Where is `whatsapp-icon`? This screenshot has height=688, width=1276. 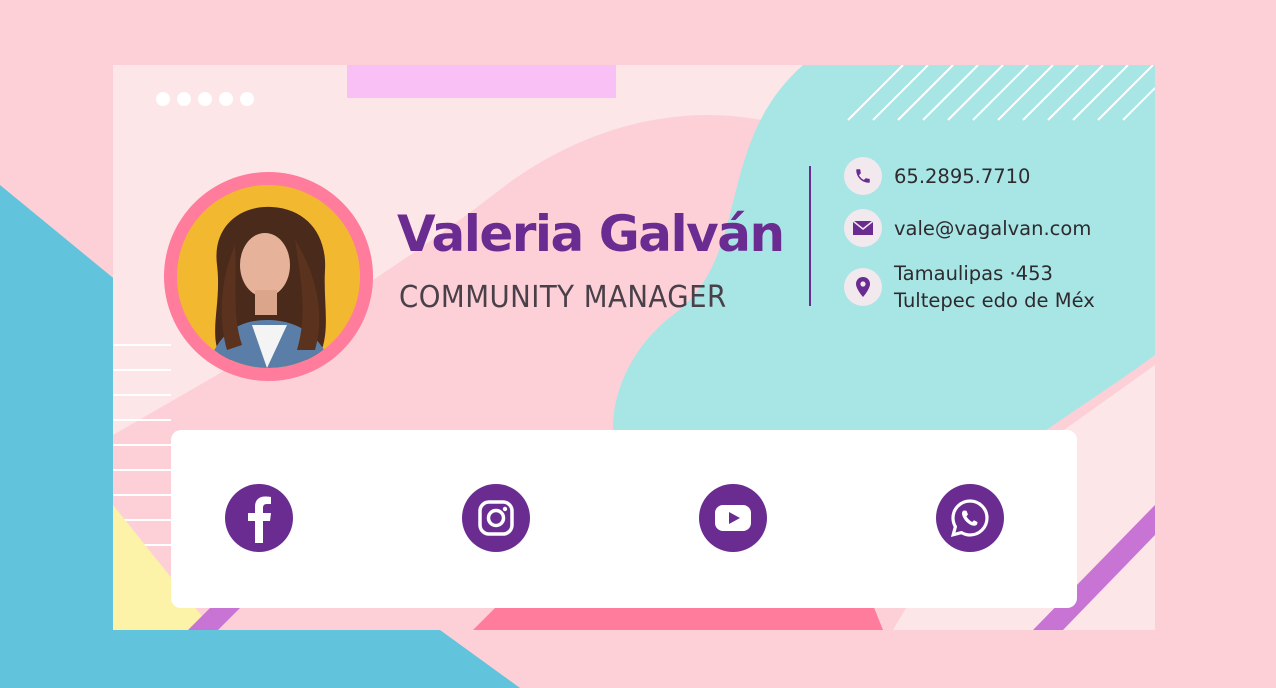
whatsapp-icon is located at coordinates (970, 518).